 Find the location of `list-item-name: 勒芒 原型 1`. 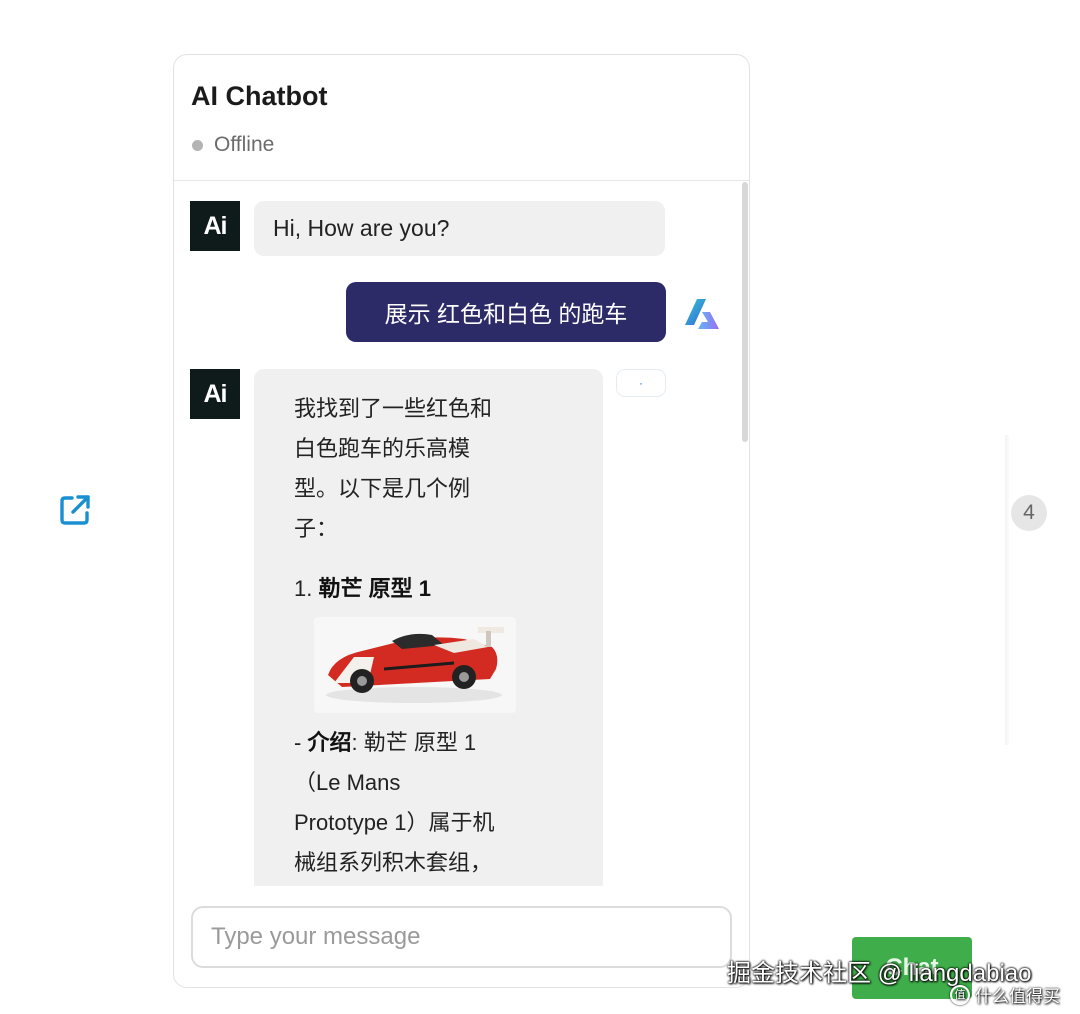

list-item-name: 勒芒 原型 1 is located at coordinates (374, 588).